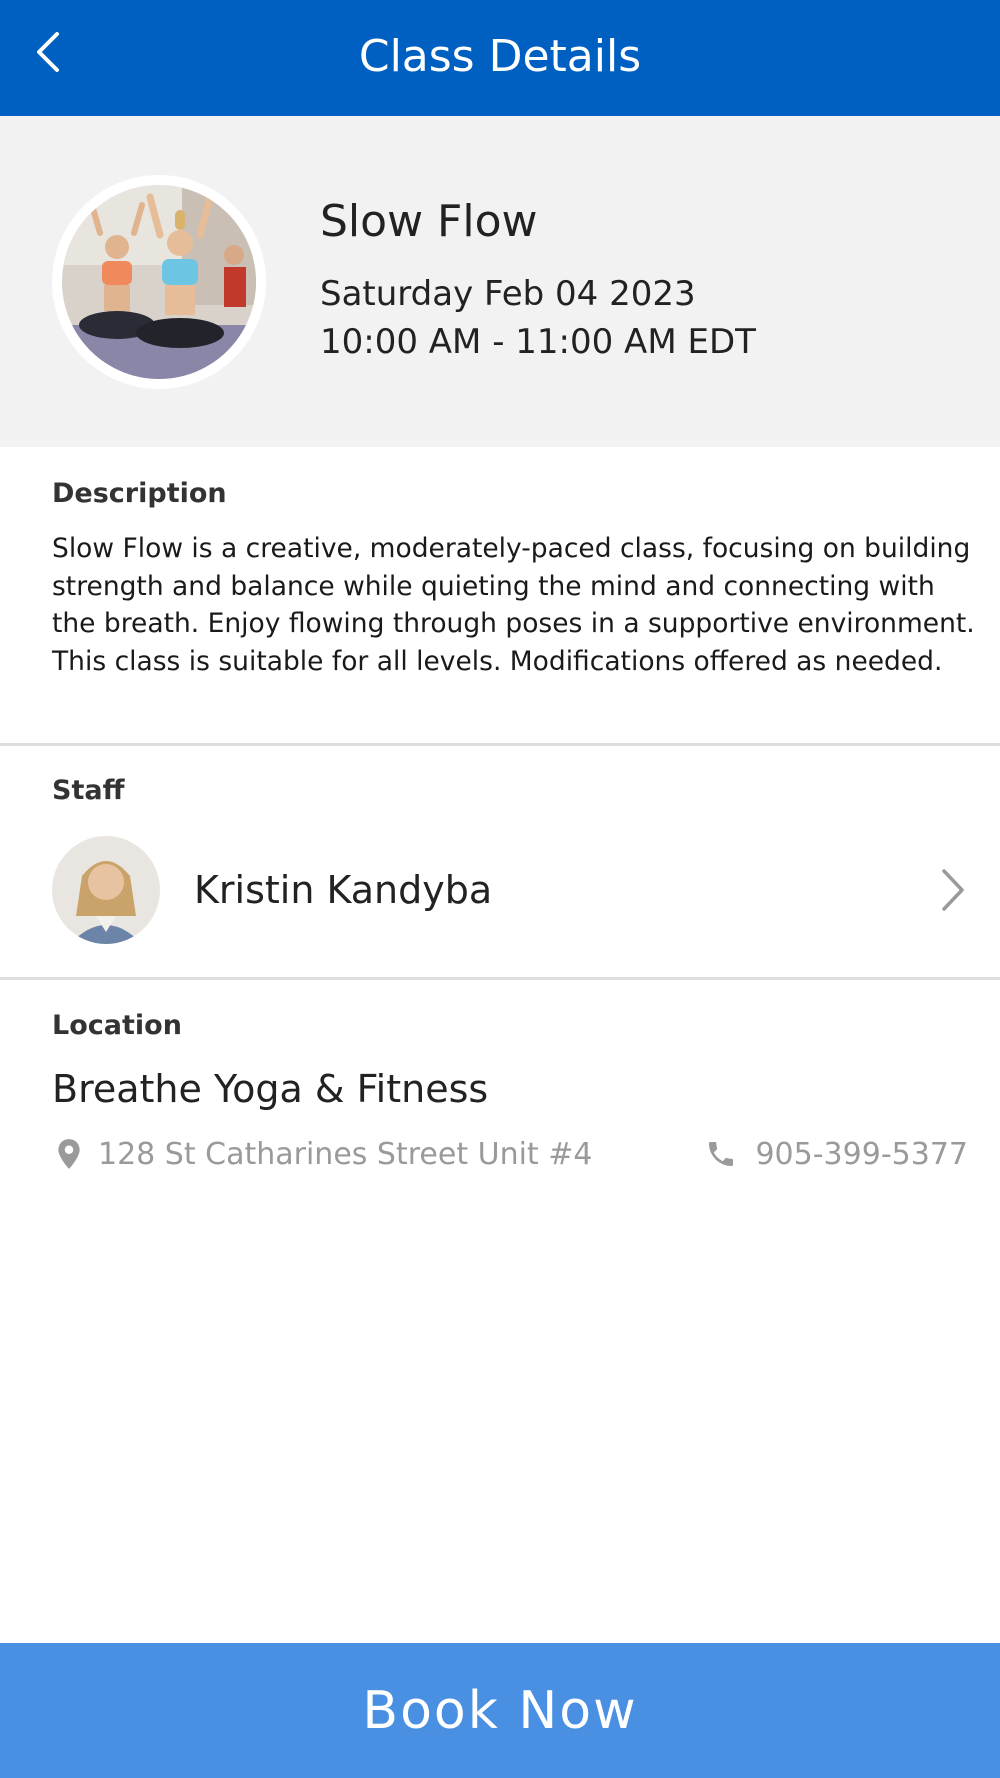  I want to click on staff-row: Kristin Kandyba, so click(500, 890).